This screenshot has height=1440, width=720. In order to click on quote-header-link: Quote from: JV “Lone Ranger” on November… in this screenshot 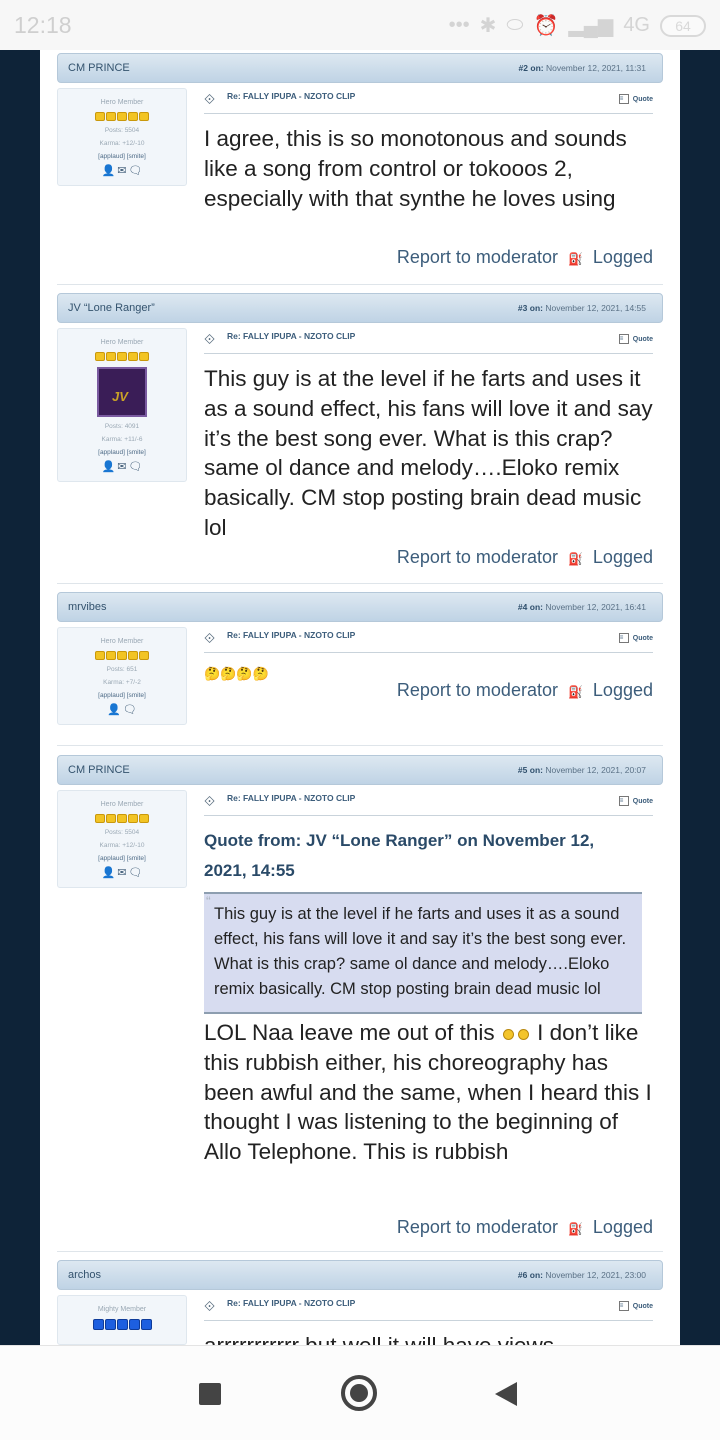, I will do `click(409, 856)`.